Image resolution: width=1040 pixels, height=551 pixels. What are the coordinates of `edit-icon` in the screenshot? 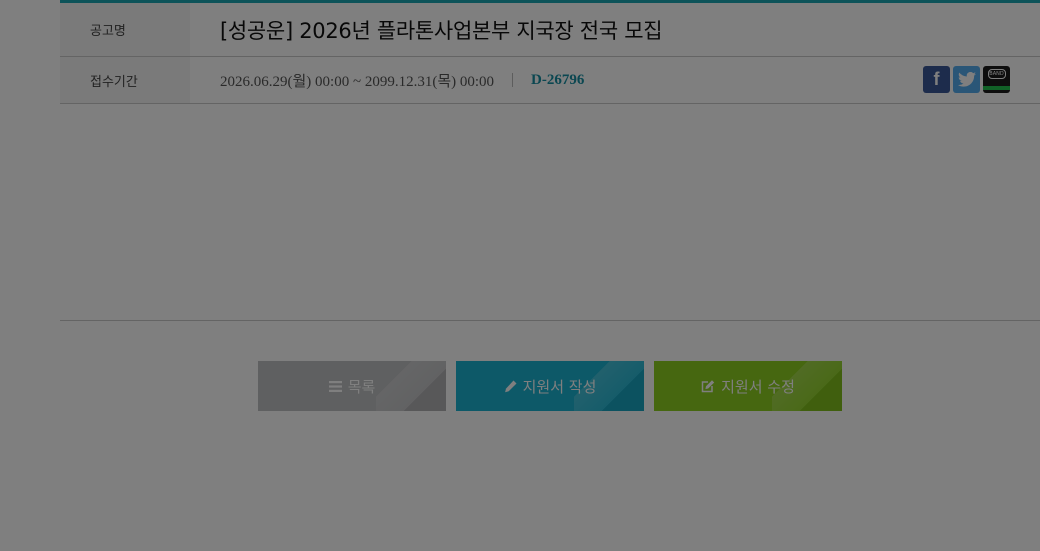 It's located at (708, 385).